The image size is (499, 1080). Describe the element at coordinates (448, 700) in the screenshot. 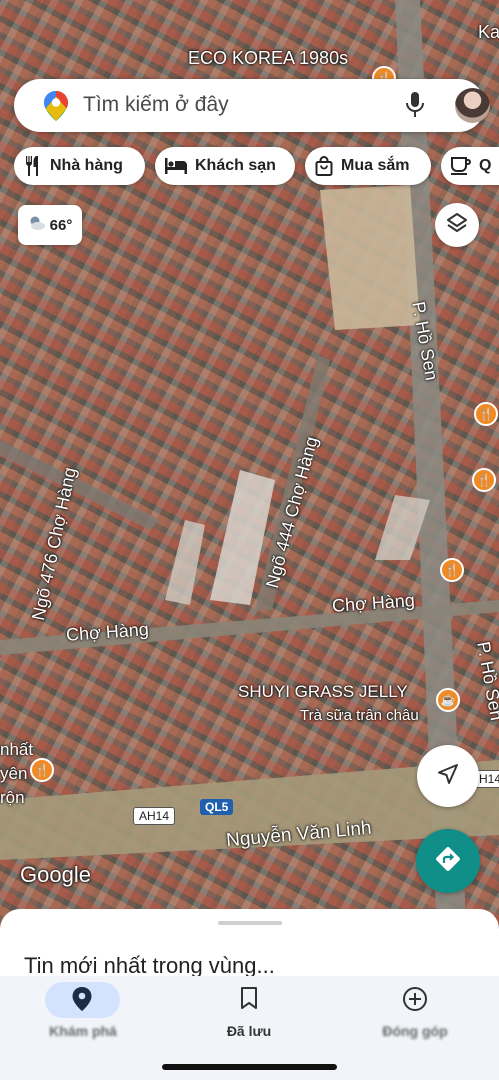

I see `cafe-poi-icon: ☕` at that location.